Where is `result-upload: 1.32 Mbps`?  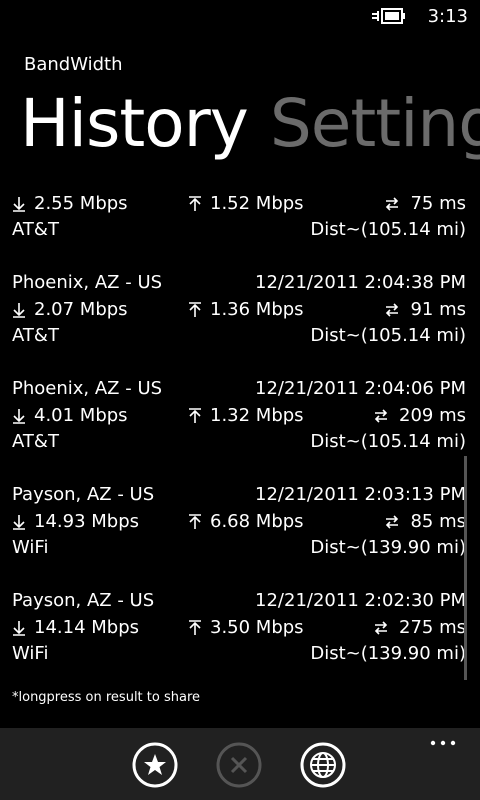 result-upload: 1.32 Mbps is located at coordinates (246, 415).